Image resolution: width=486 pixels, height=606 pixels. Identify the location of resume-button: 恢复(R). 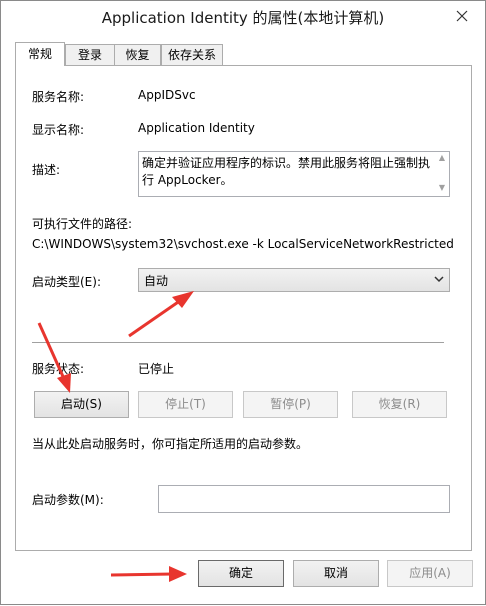
(399, 404).